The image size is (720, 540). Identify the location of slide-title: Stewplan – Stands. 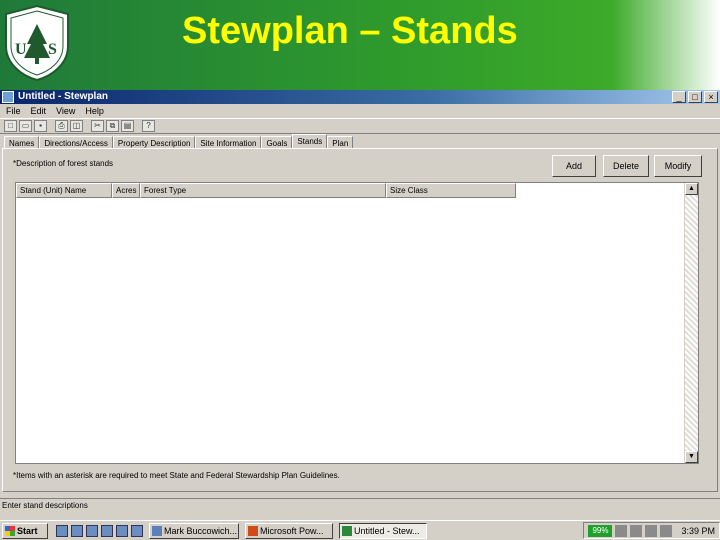
(350, 31).